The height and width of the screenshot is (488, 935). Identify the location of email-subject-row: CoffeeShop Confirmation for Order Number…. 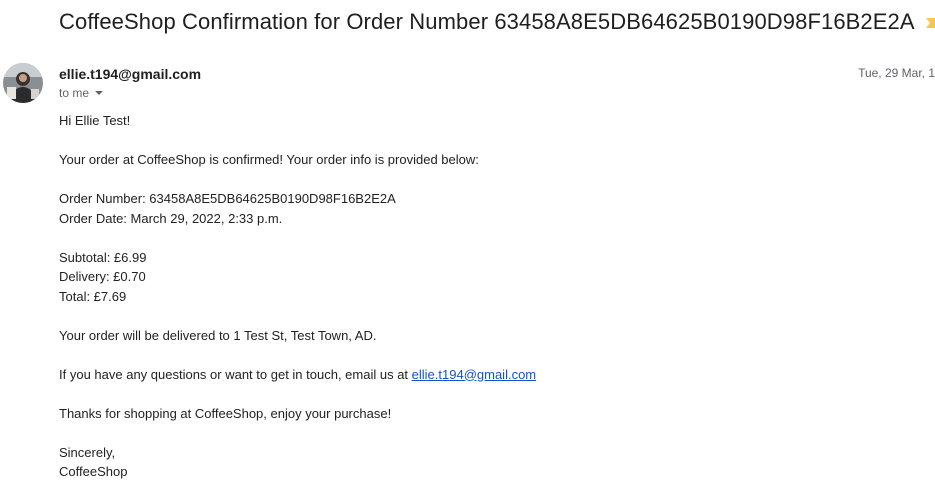
(497, 22).